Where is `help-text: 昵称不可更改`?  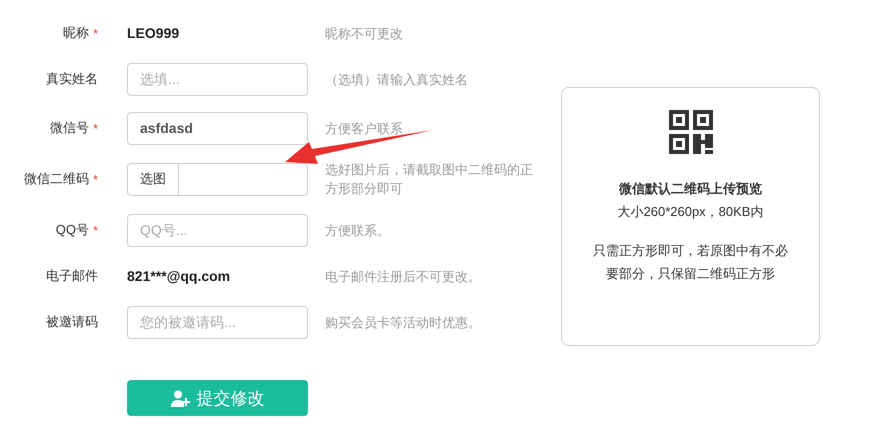 help-text: 昵称不可更改 is located at coordinates (364, 33).